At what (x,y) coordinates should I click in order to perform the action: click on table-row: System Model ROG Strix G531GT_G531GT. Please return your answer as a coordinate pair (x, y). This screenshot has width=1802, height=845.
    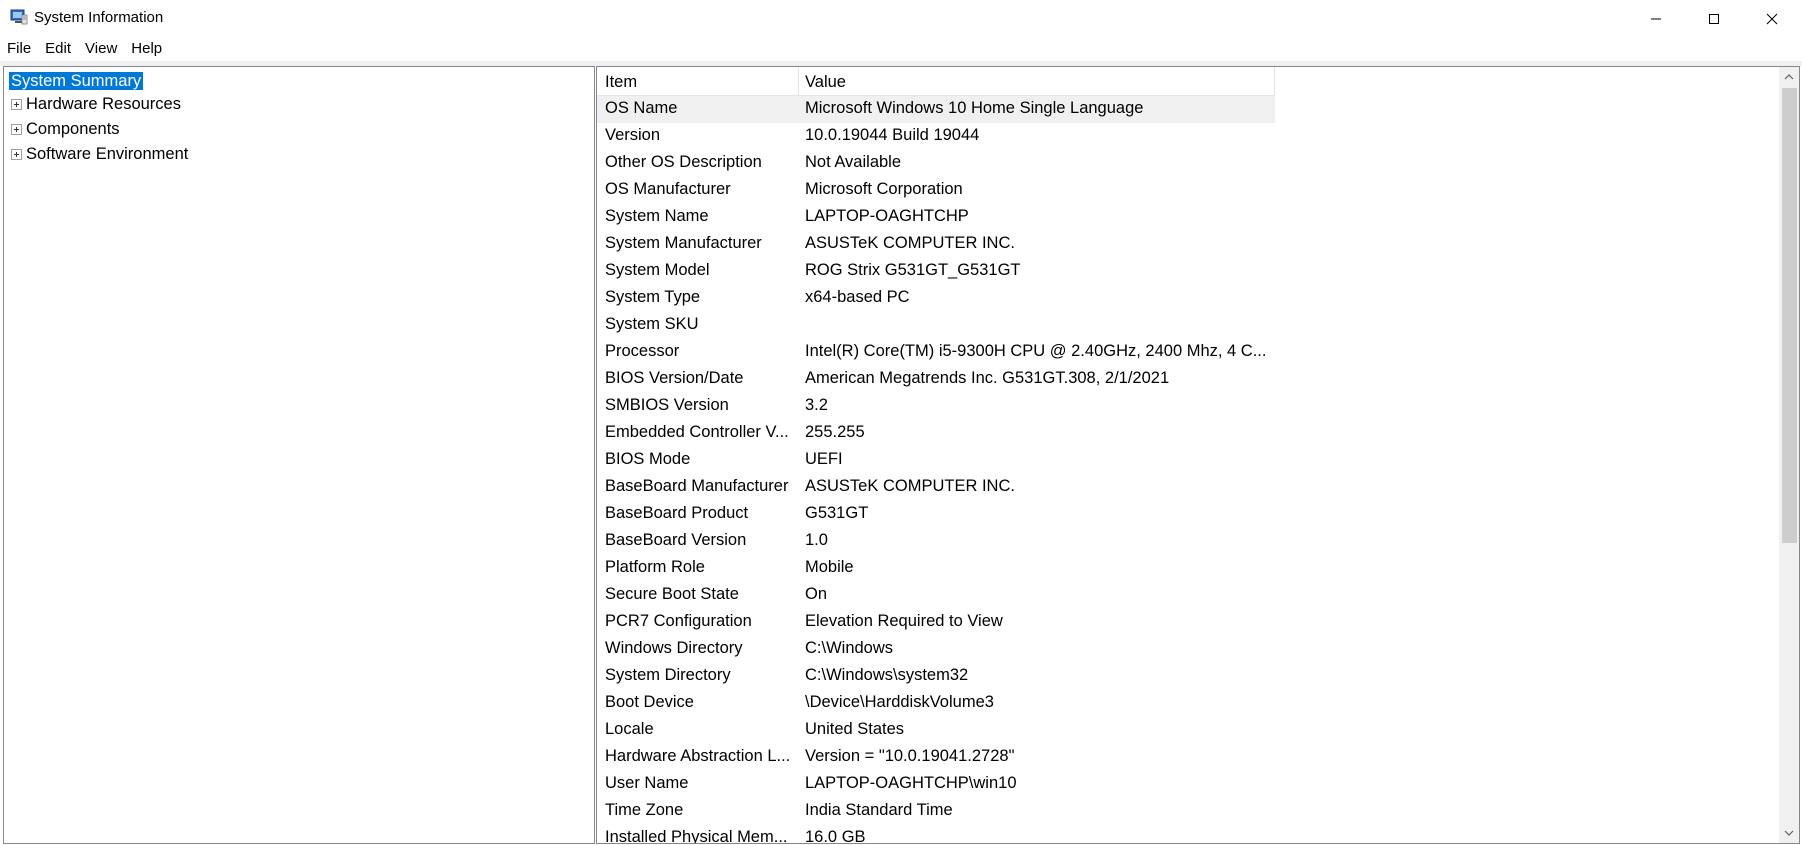
    Looking at the image, I should click on (936, 271).